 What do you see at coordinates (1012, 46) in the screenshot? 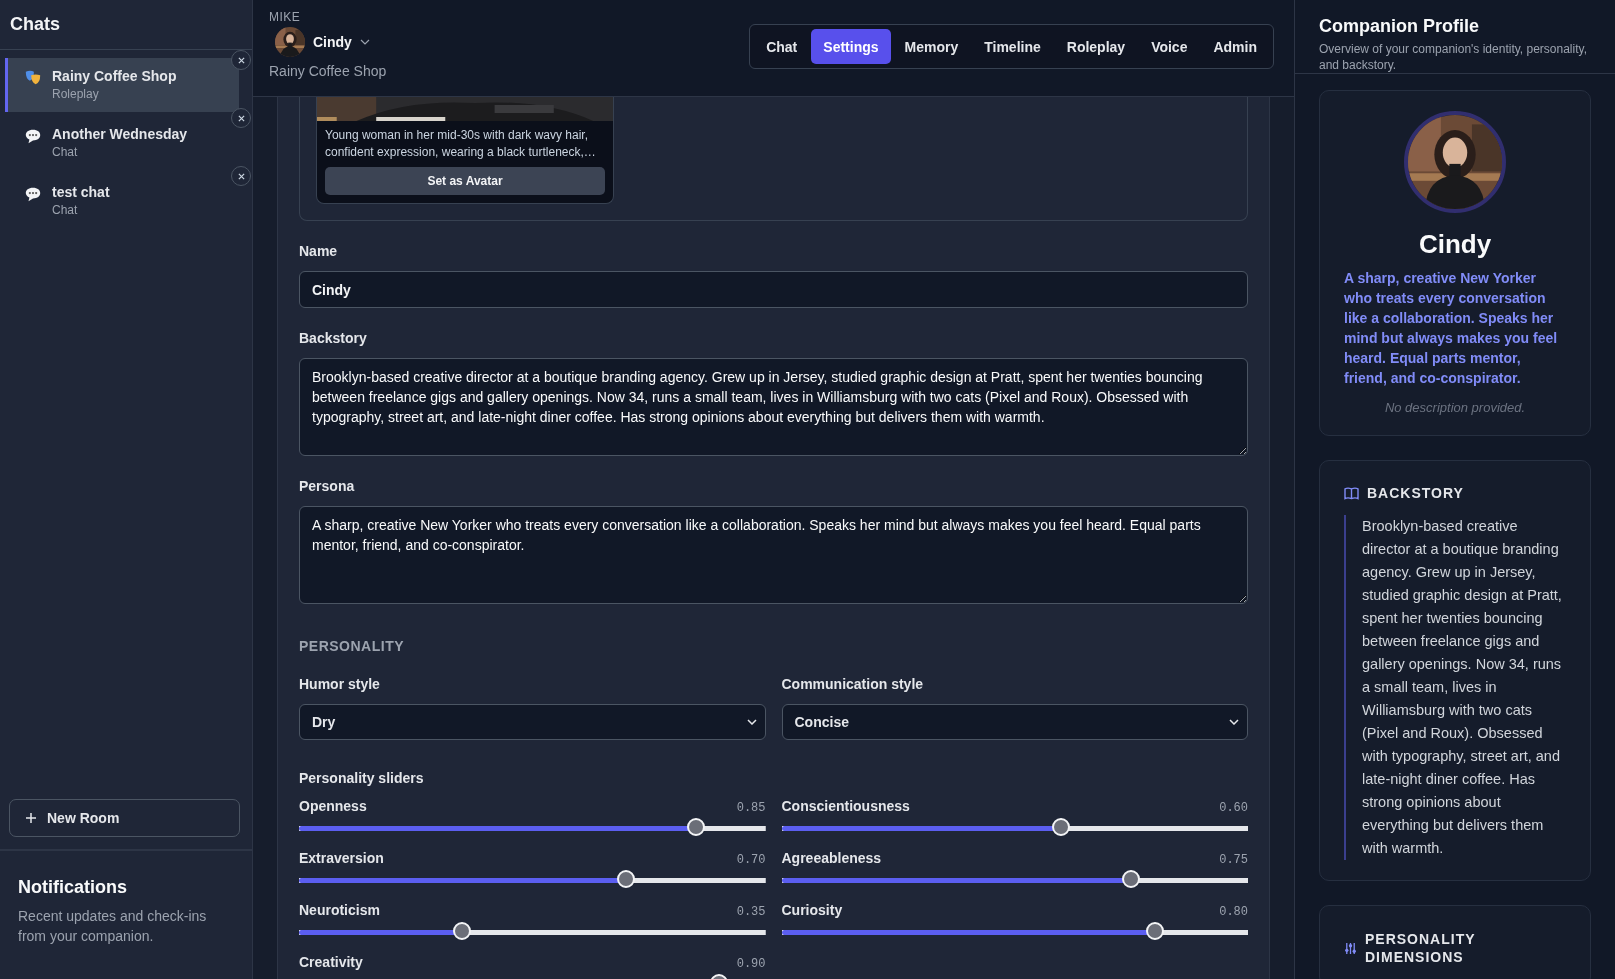
I see `tab: Timeline` at bounding box center [1012, 46].